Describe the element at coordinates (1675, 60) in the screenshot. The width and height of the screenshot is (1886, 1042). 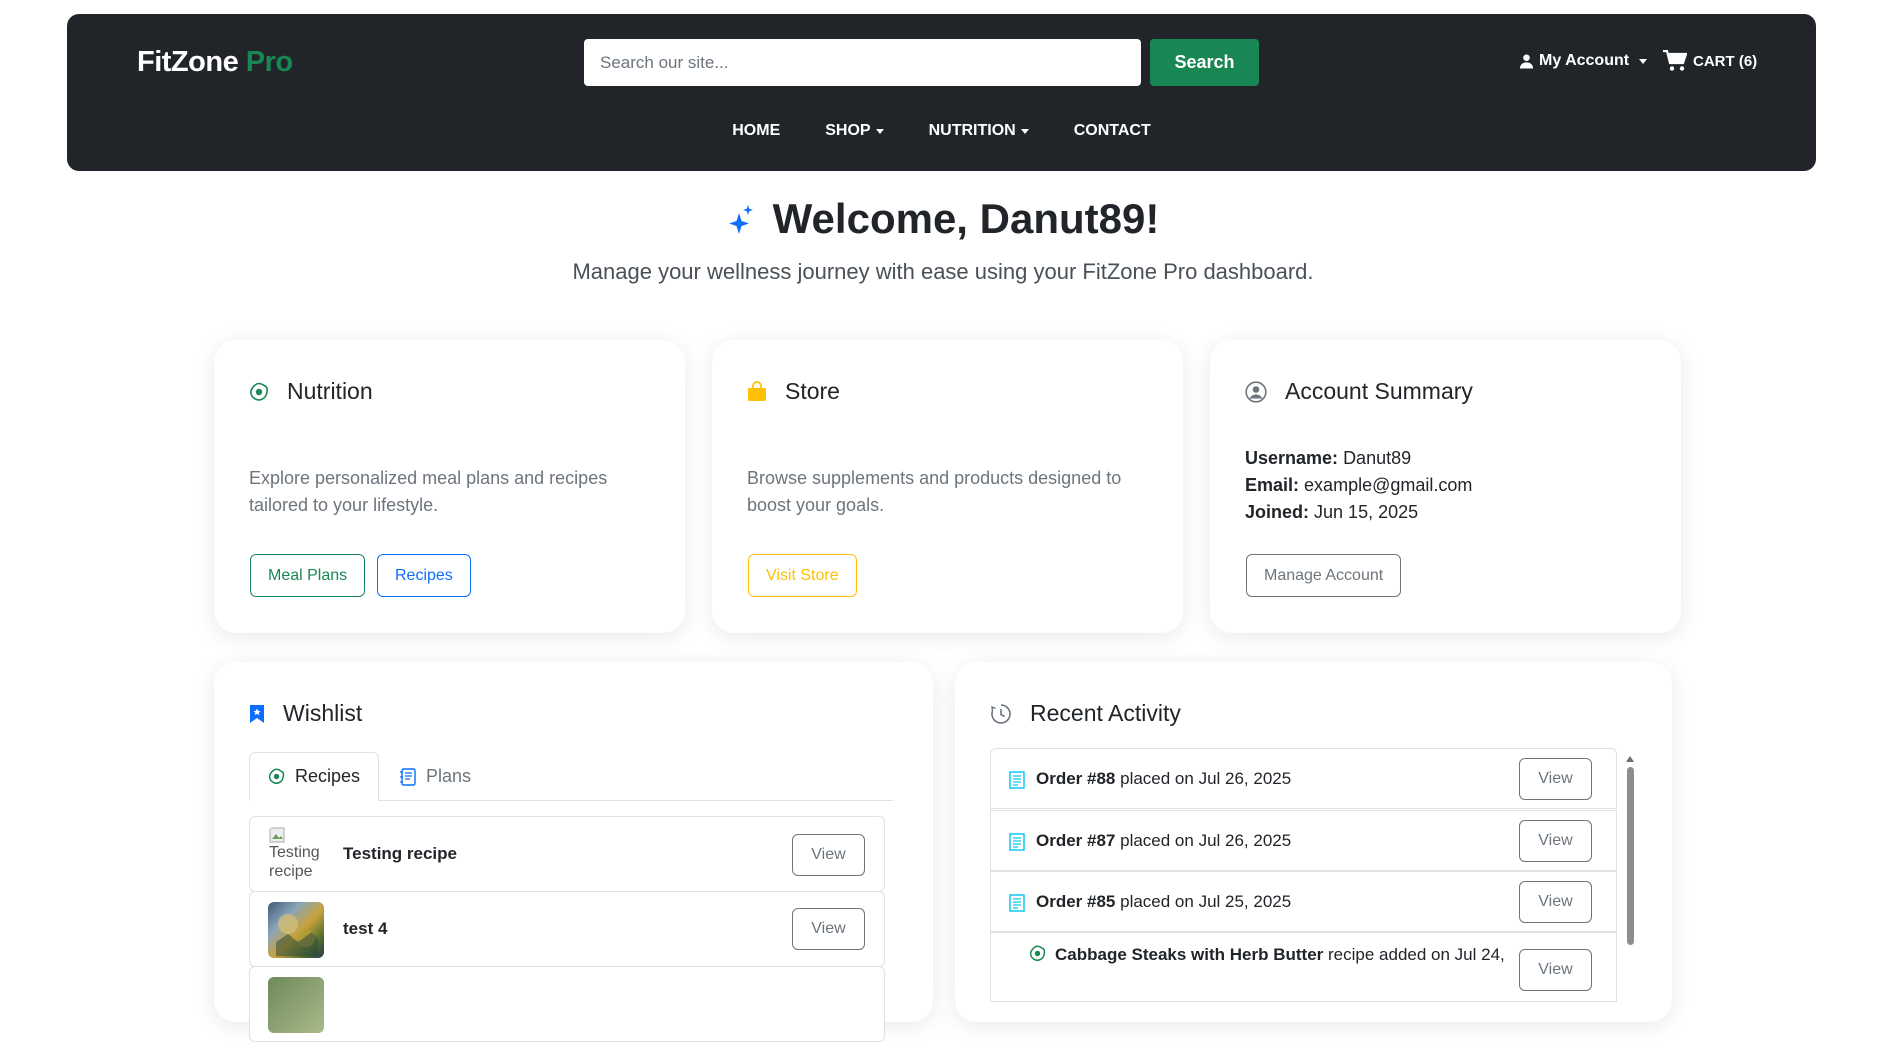
I see `cart-icon` at that location.